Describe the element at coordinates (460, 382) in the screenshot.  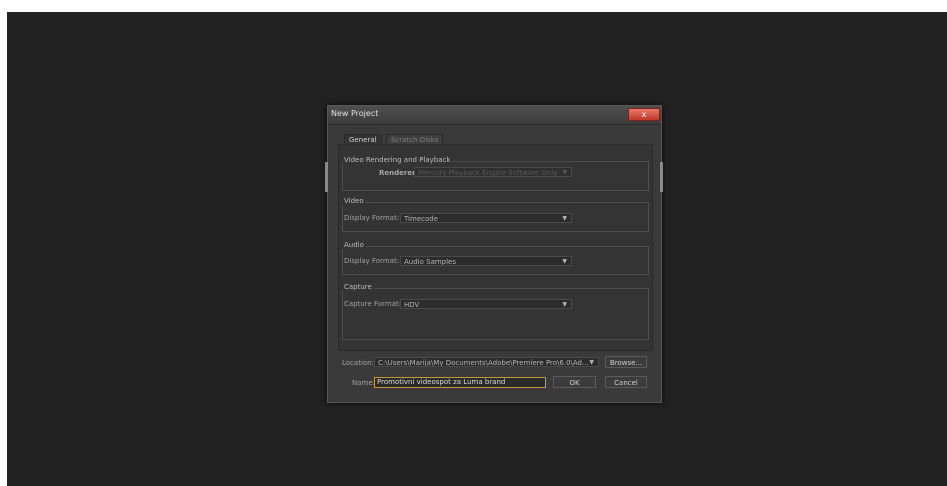
I see `project-name-input: Promotivni videospot za Luma brand` at that location.